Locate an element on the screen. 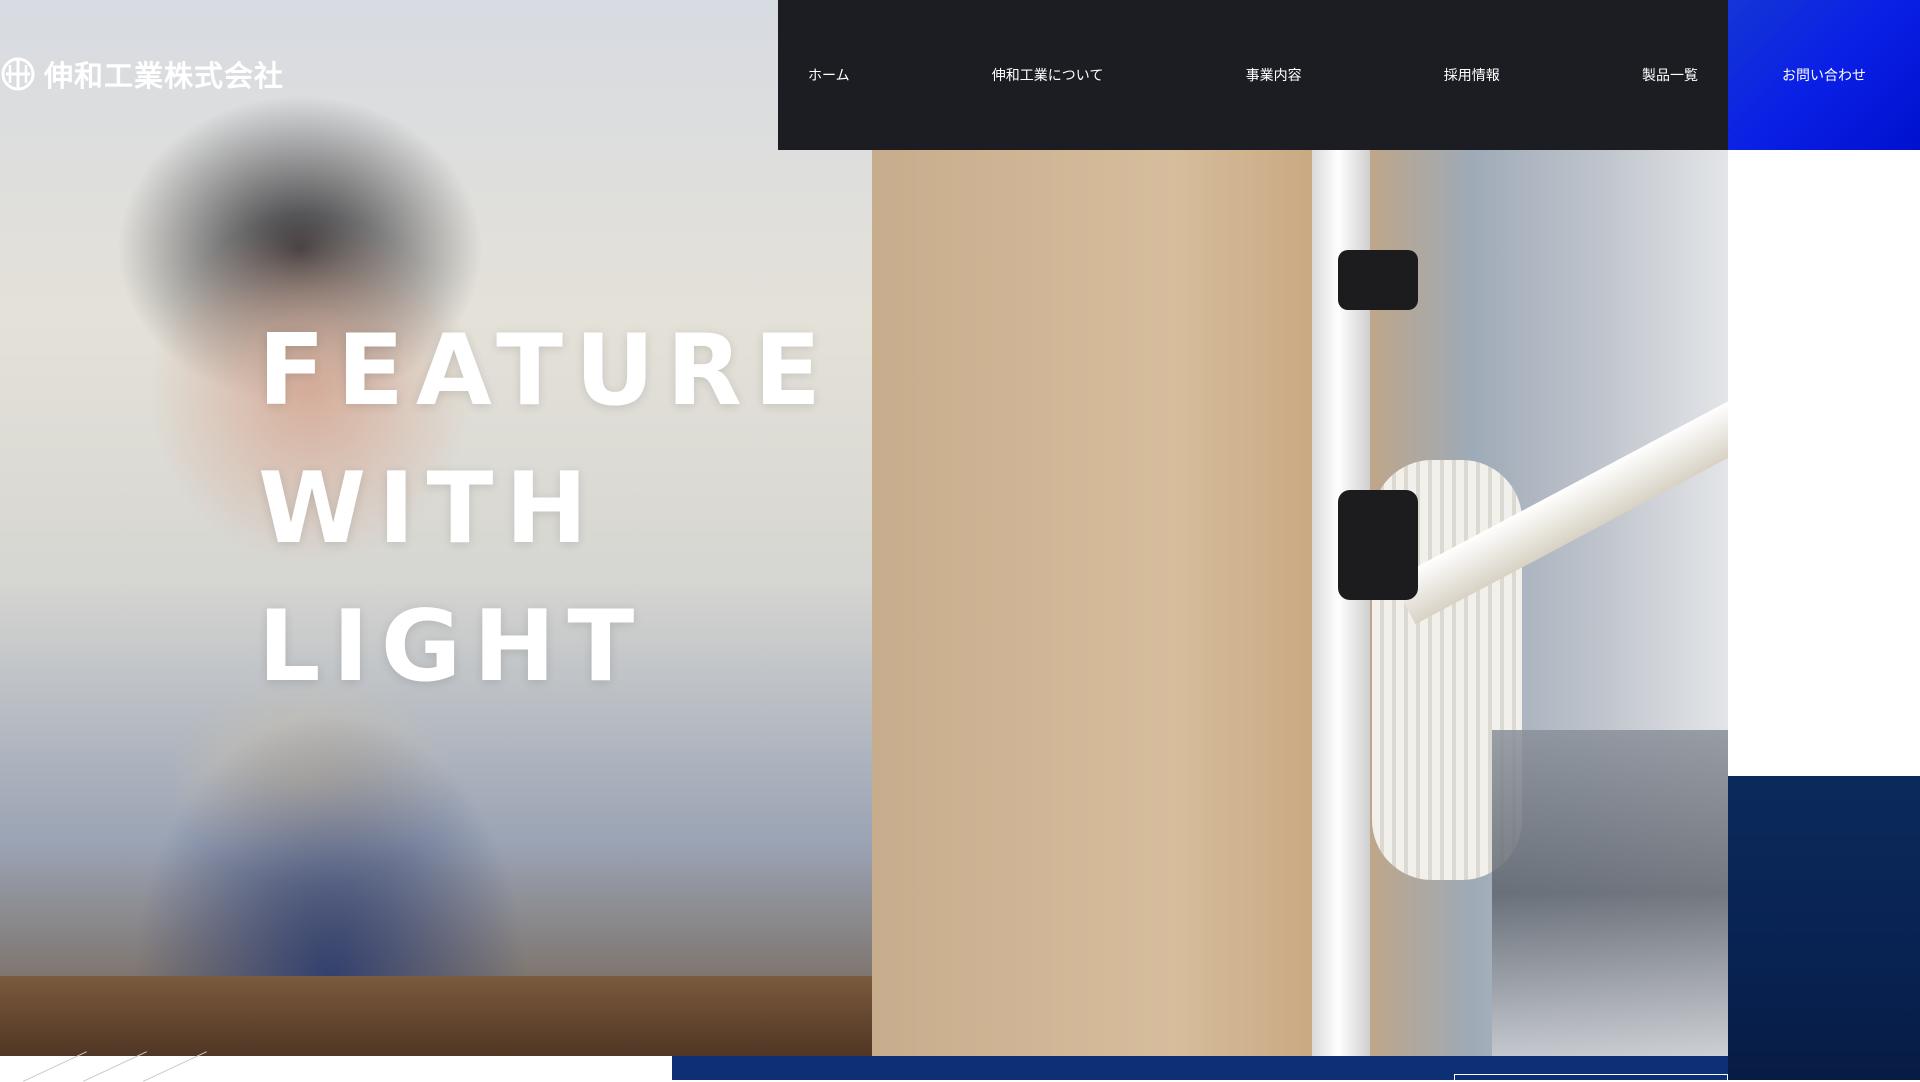 This screenshot has height=1082, width=1920. nav-item-about: 伸和工業について is located at coordinates (1048, 75).